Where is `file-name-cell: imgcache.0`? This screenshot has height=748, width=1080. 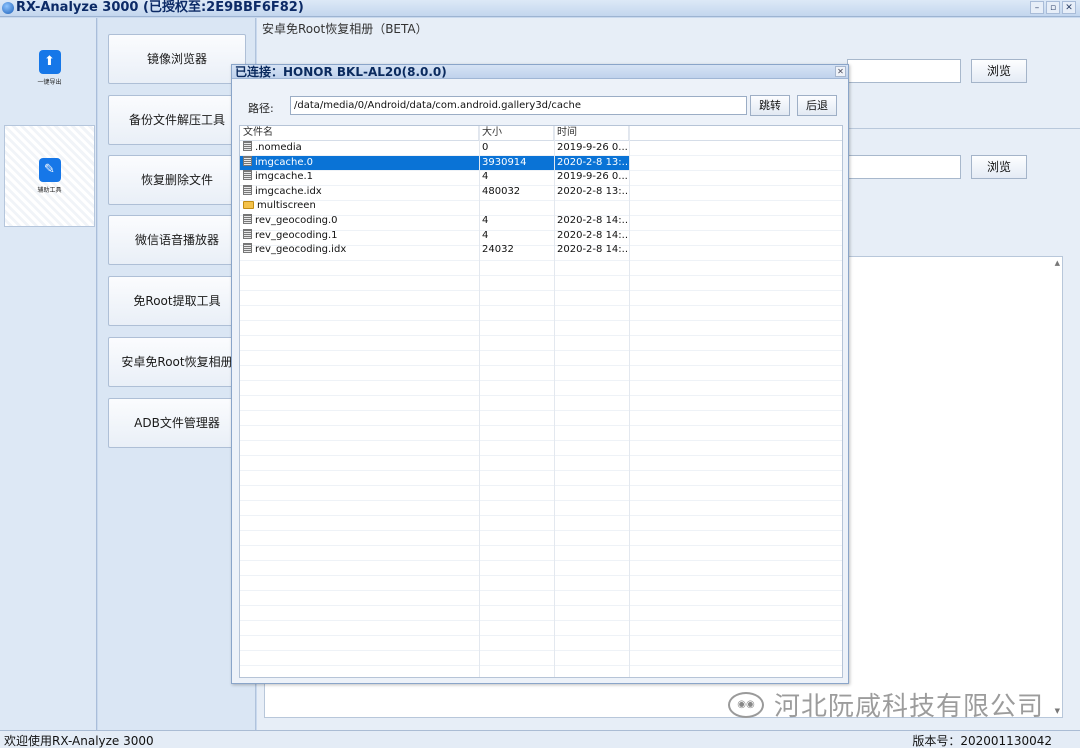 file-name-cell: imgcache.0 is located at coordinates (359, 163).